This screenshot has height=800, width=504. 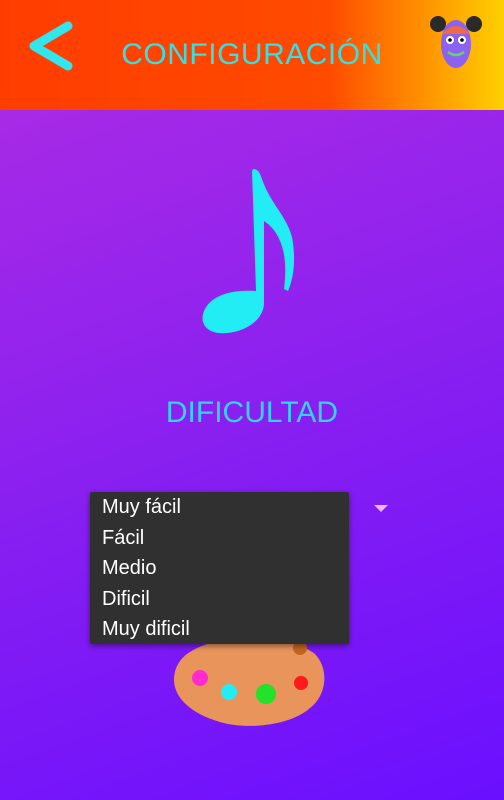 What do you see at coordinates (219, 538) in the screenshot?
I see `option-facil: Fácil` at bounding box center [219, 538].